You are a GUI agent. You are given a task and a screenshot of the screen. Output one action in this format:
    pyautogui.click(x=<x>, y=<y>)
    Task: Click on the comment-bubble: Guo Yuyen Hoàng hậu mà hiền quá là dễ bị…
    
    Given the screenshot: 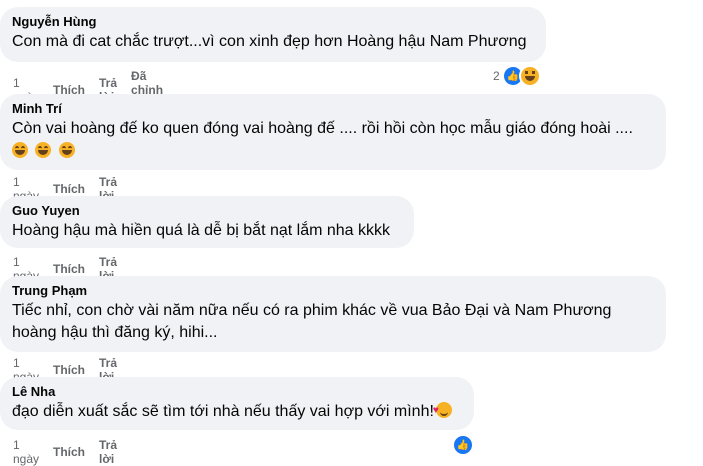 What is the action you would take?
    pyautogui.click(x=207, y=222)
    